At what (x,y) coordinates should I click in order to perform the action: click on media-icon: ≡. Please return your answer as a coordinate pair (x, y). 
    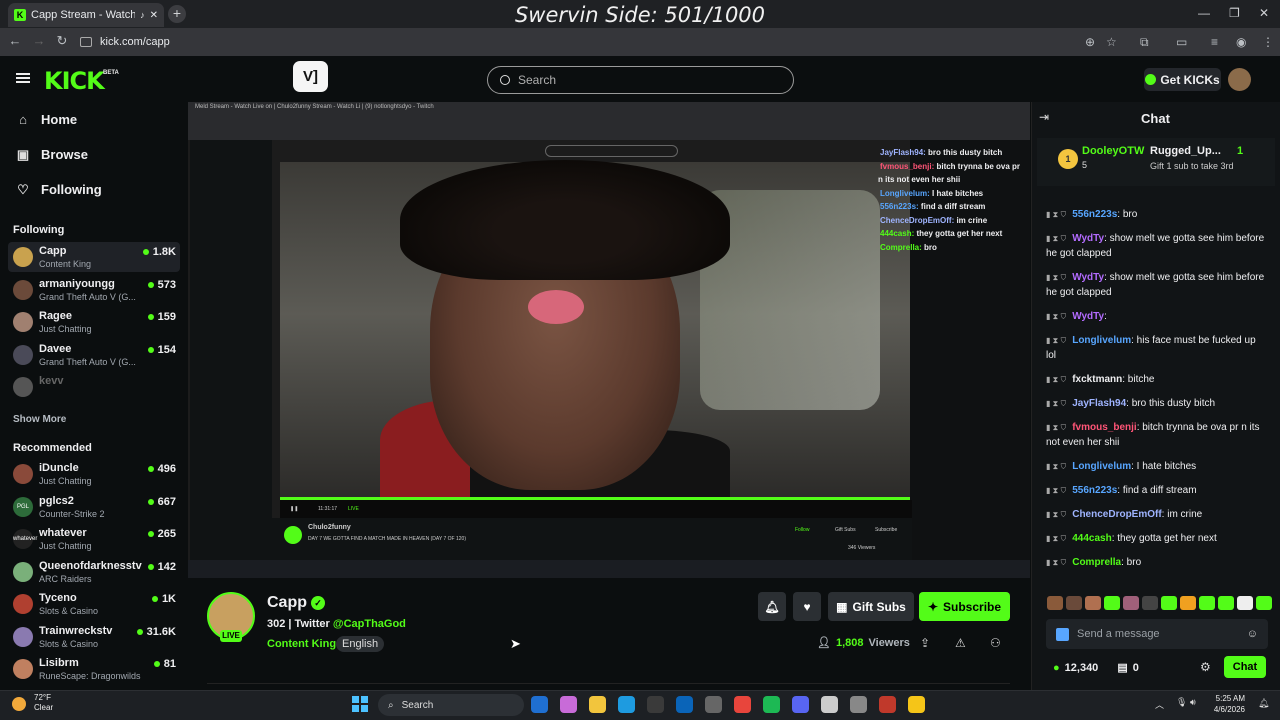
    Looking at the image, I should click on (1214, 42).